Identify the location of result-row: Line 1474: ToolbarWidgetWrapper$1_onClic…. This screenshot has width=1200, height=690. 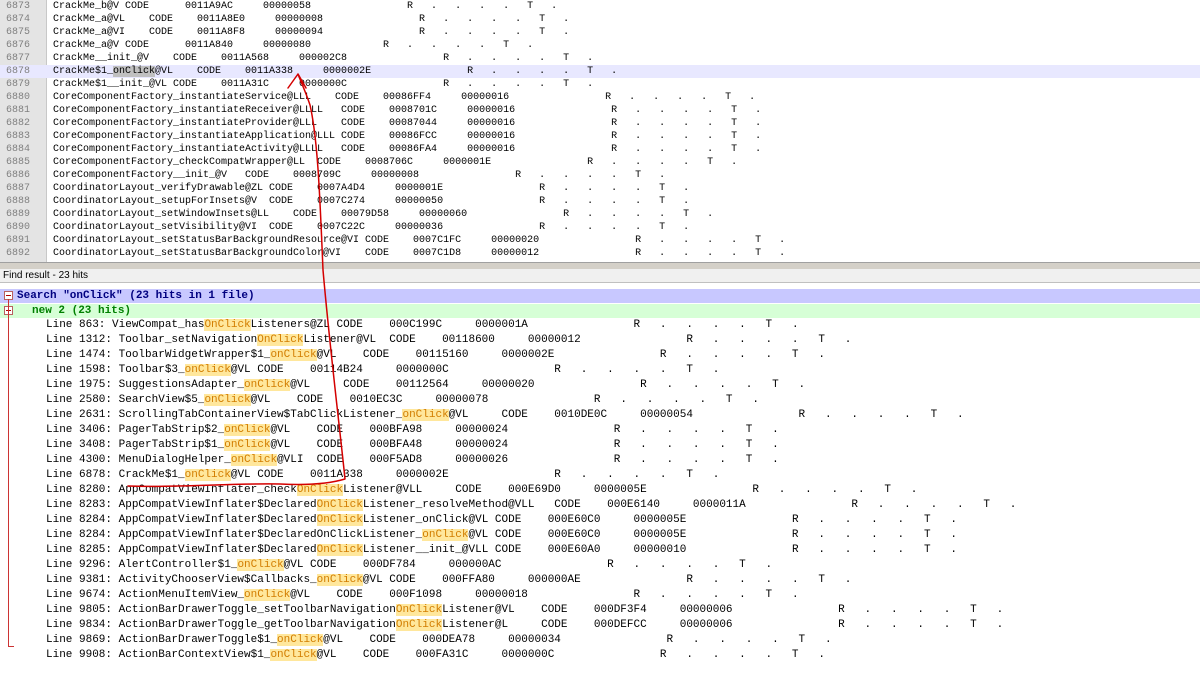
(600, 355).